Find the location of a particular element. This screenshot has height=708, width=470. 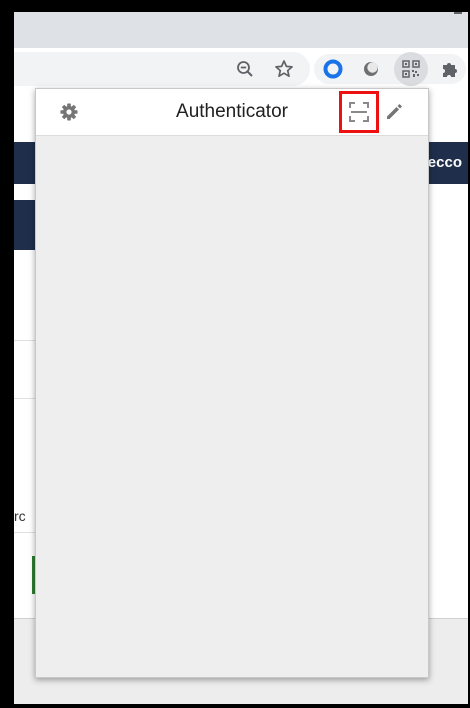

puzzle-icon is located at coordinates (450, 69).